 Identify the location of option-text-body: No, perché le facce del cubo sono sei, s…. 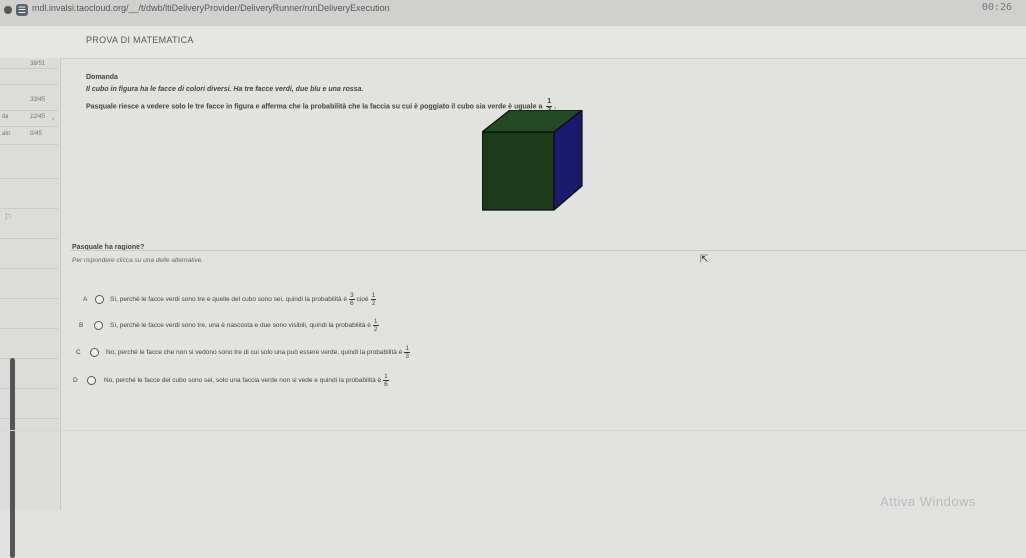
(243, 380).